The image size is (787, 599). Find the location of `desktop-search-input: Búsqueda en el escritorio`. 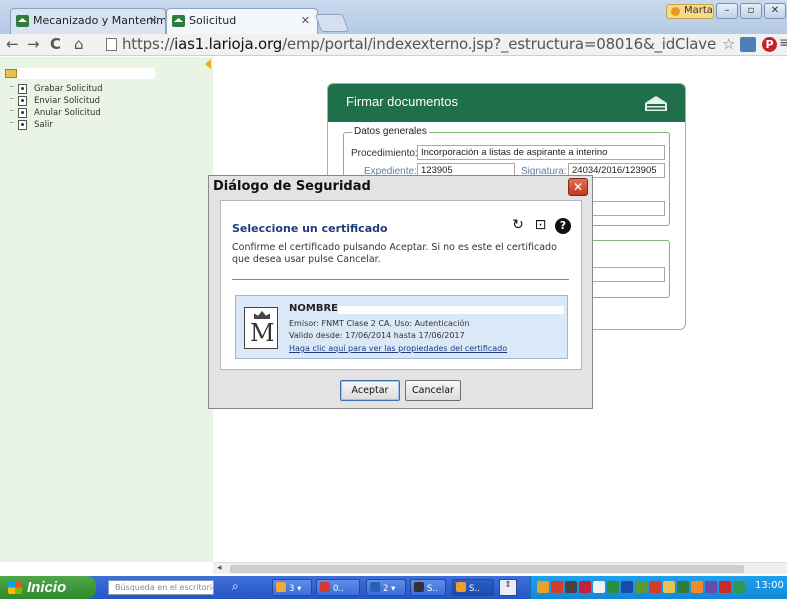

desktop-search-input: Búsqueda en el escritorio is located at coordinates (161, 587).